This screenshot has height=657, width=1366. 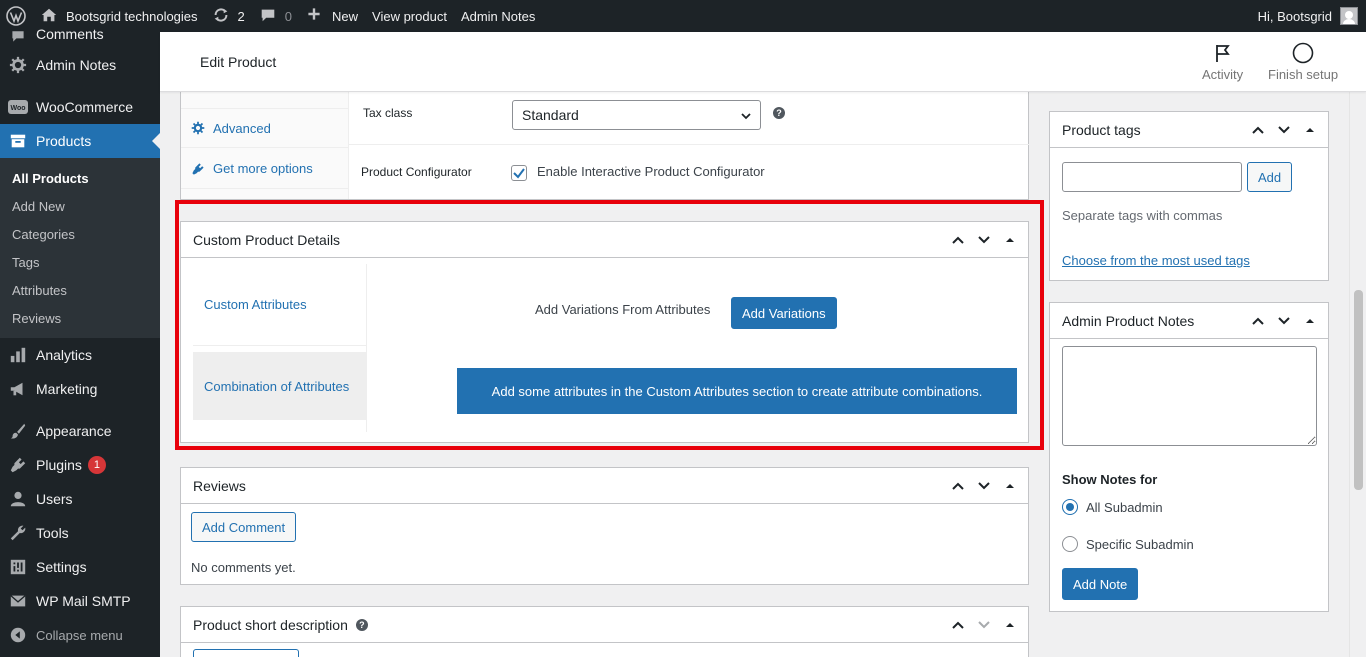 I want to click on add-tag-button: Add, so click(x=1270, y=177).